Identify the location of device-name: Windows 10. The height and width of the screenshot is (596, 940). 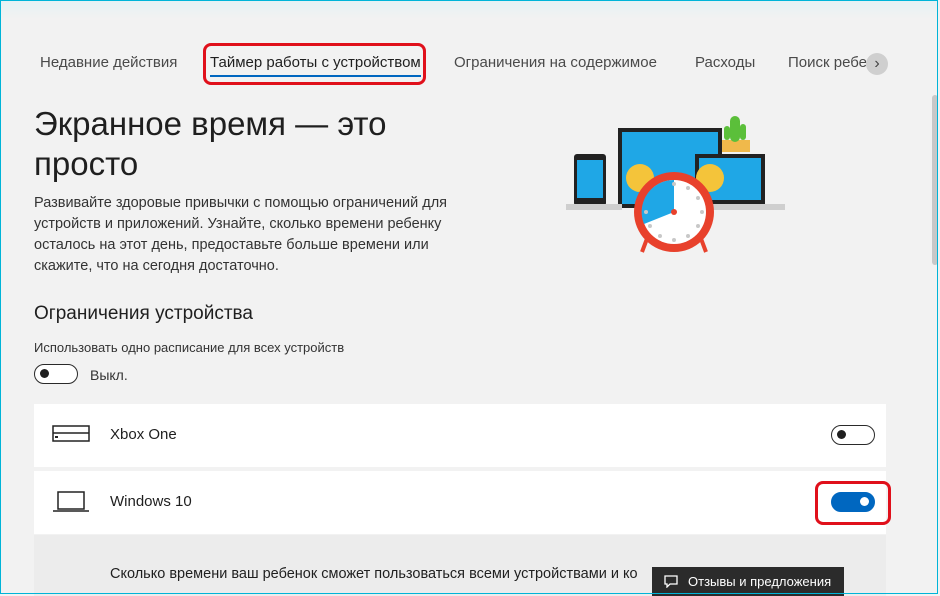
(151, 501).